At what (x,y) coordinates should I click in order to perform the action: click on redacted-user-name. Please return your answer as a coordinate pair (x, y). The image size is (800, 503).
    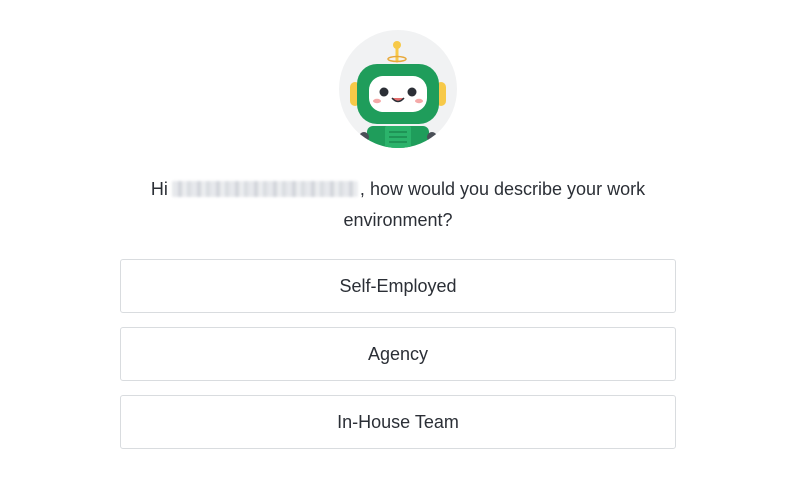
    Looking at the image, I should click on (264, 189).